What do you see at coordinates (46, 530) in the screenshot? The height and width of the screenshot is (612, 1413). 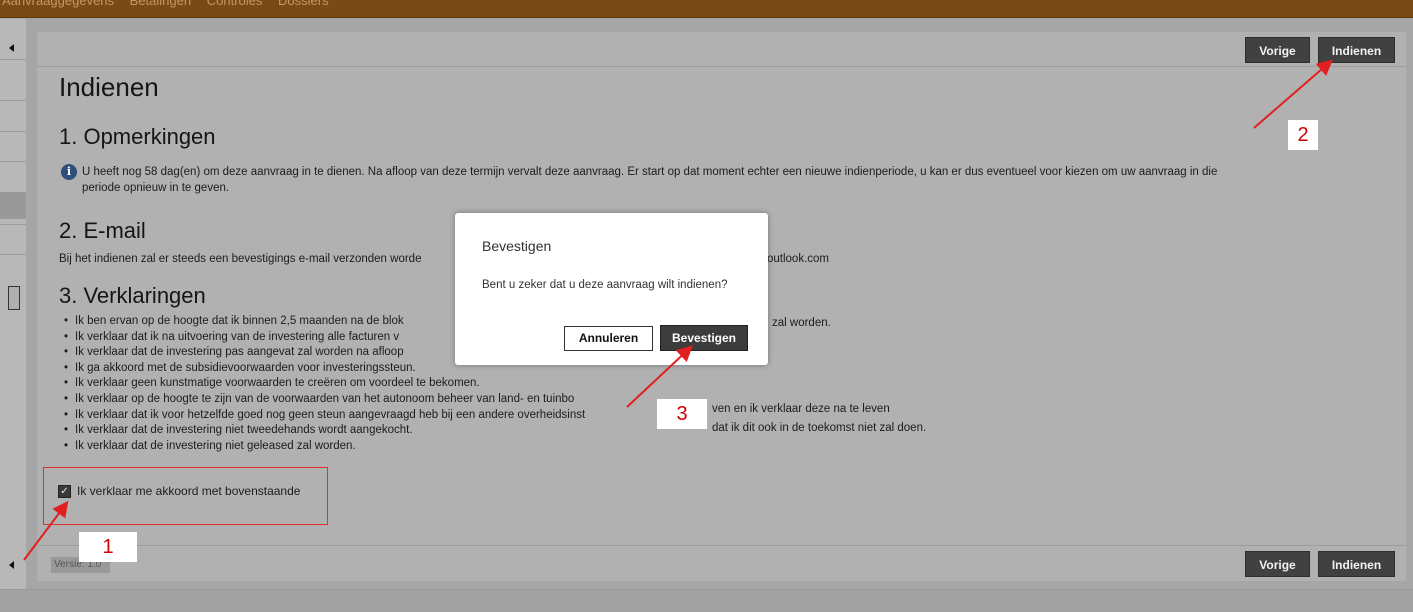 I see `arrow-to-checkbox` at bounding box center [46, 530].